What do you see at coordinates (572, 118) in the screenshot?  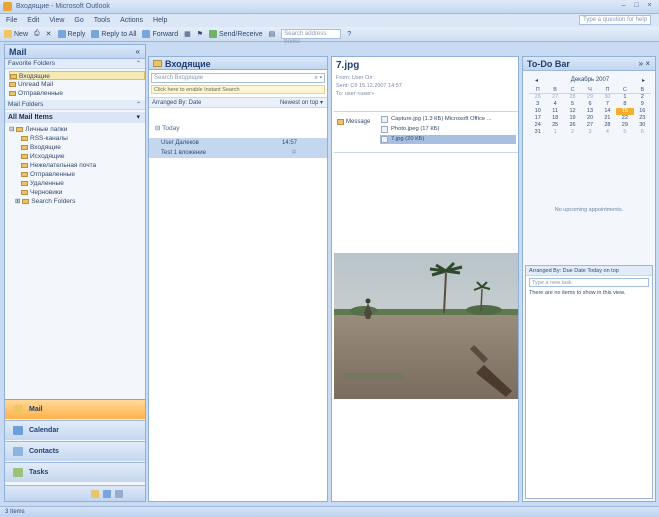 I see `calendar-day: 19` at bounding box center [572, 118].